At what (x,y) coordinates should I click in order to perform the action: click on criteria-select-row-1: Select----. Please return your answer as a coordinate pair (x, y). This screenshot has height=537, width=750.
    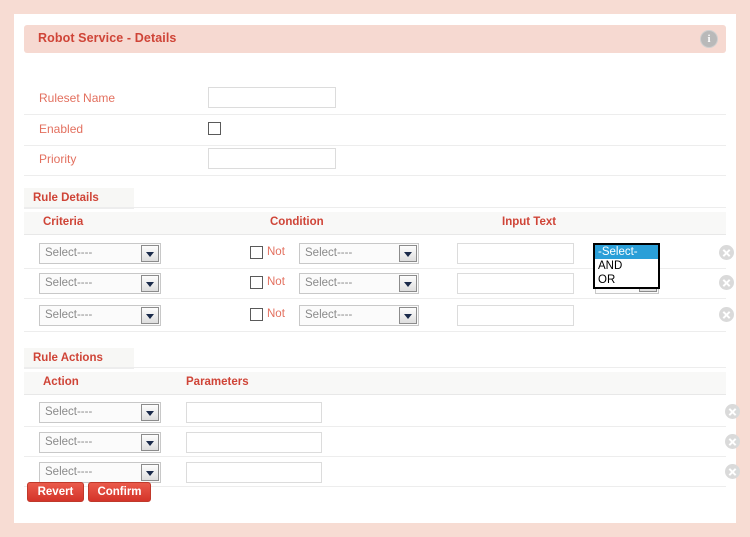
    Looking at the image, I should click on (100, 253).